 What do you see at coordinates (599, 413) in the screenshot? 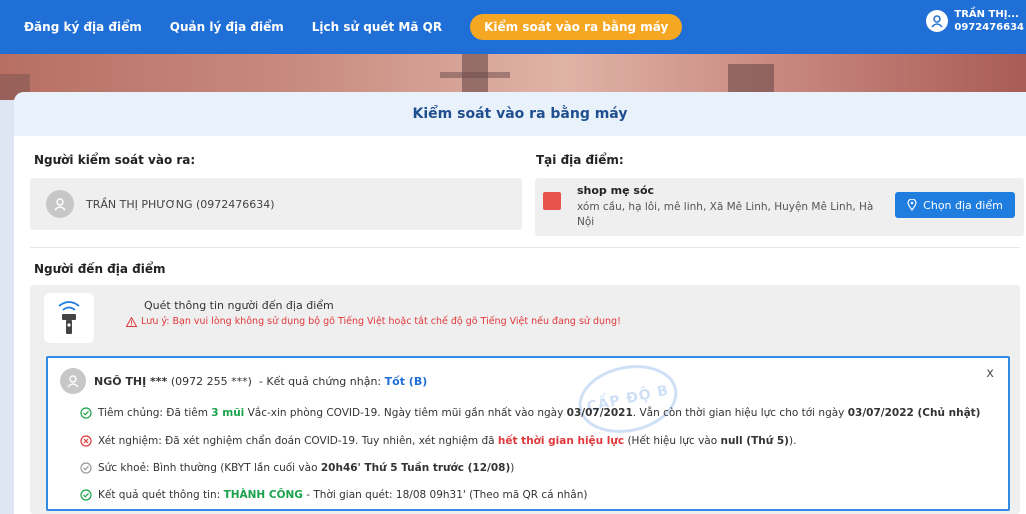
I see `vaccine-last-date: 03/07/2021` at bounding box center [599, 413].